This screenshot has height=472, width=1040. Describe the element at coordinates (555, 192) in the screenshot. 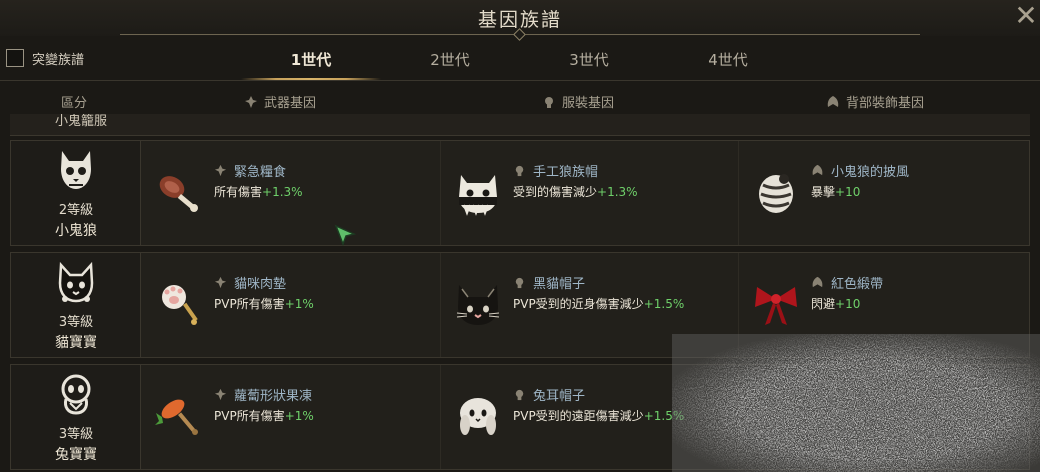

I see `gene-stat-label: 受到的傷害減少` at that location.